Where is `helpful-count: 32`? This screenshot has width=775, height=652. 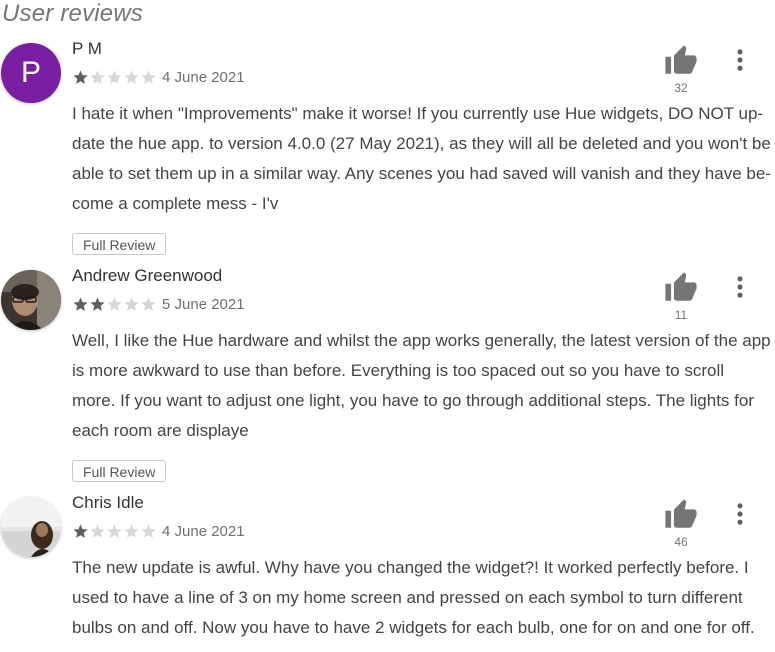
helpful-count: 32 is located at coordinates (681, 88).